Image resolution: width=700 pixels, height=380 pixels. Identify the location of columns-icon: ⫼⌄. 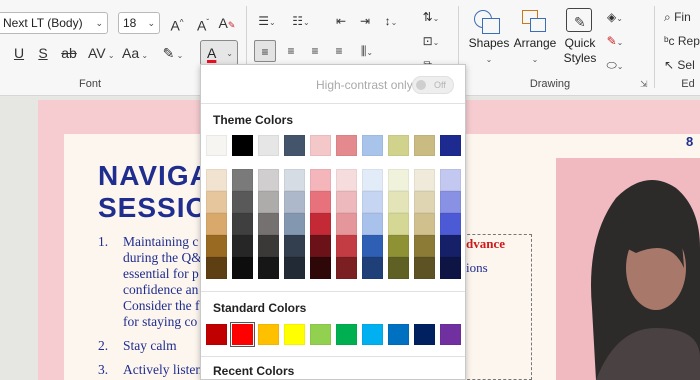
(367, 51).